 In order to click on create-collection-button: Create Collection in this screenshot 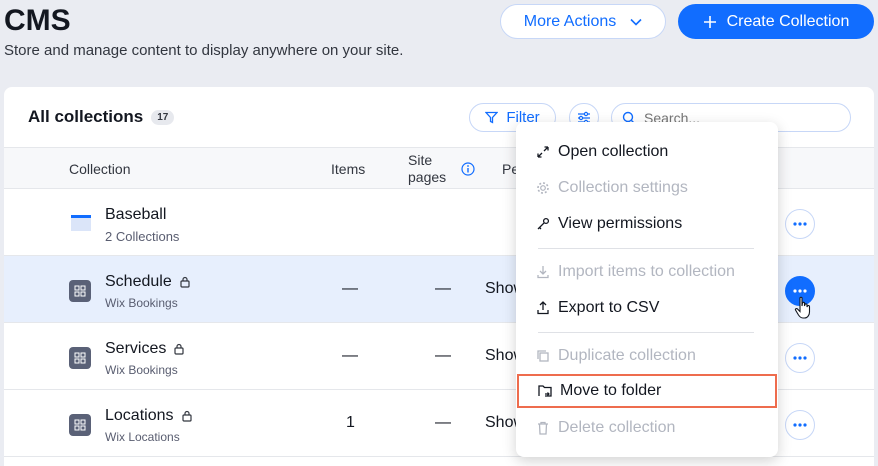, I will do `click(776, 21)`.